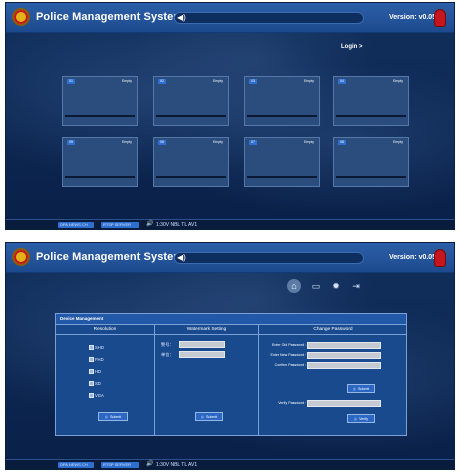 This screenshot has height=473, width=460. I want to click on tile-number: 02, so click(162, 81).